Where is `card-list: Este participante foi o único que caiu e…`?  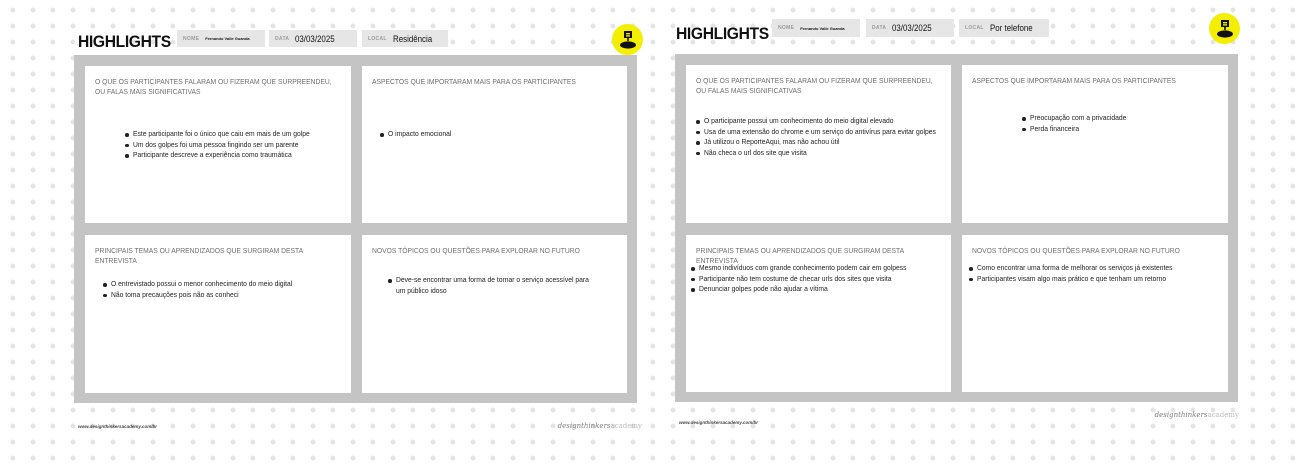 card-list: Este participante foi o único que caiu e… is located at coordinates (227, 145).